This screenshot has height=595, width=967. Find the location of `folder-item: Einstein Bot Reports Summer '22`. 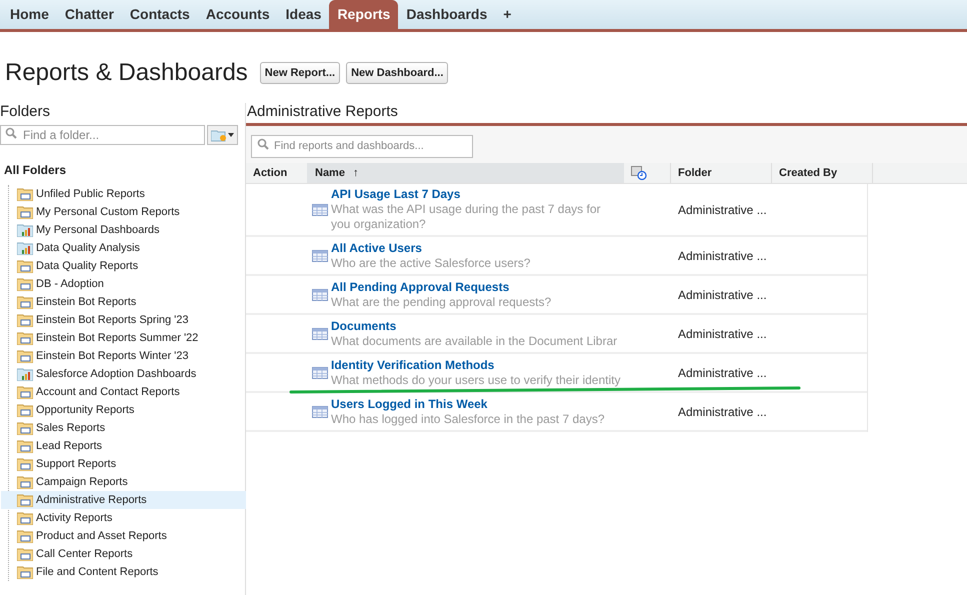

folder-item: Einstein Bot Reports Summer '22 is located at coordinates (123, 338).